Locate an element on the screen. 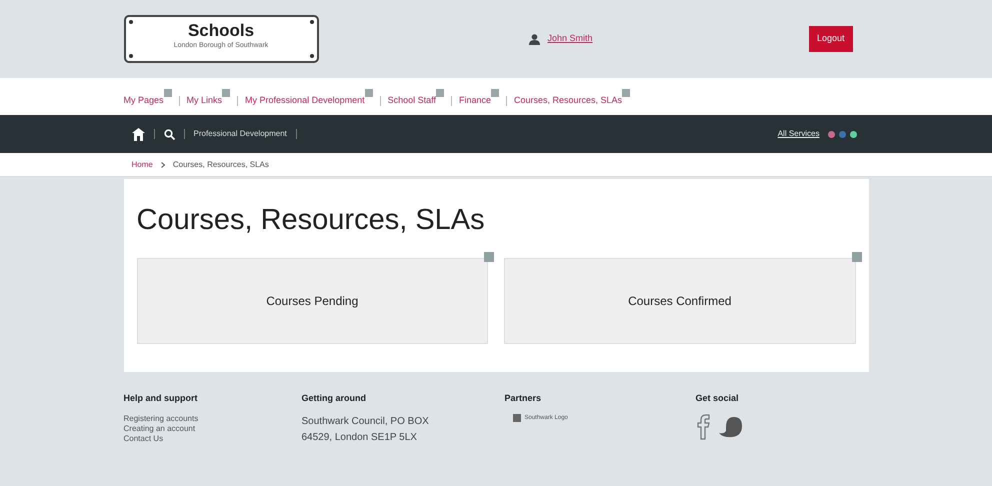 This screenshot has width=992, height=486. chevron-icon is located at coordinates (162, 165).